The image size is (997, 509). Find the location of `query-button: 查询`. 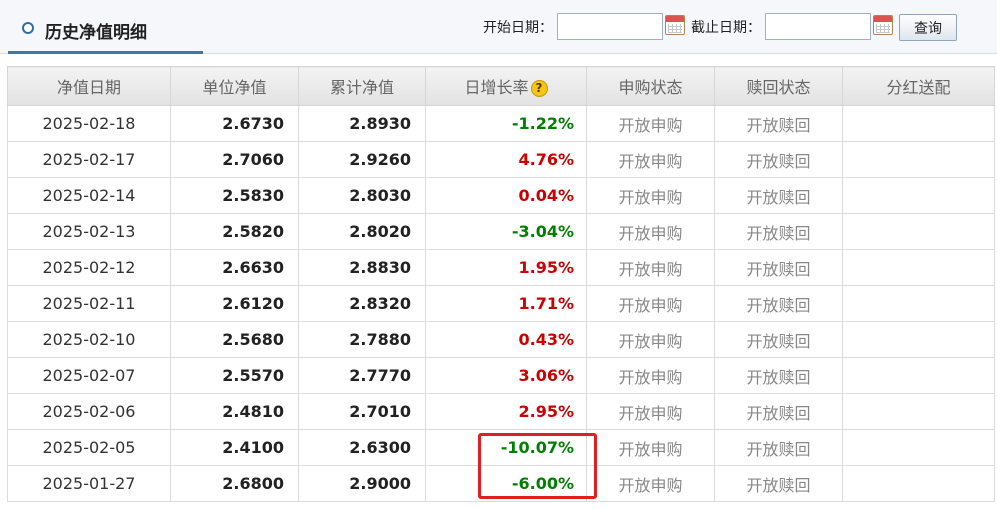

query-button: 查询 is located at coordinates (928, 27).